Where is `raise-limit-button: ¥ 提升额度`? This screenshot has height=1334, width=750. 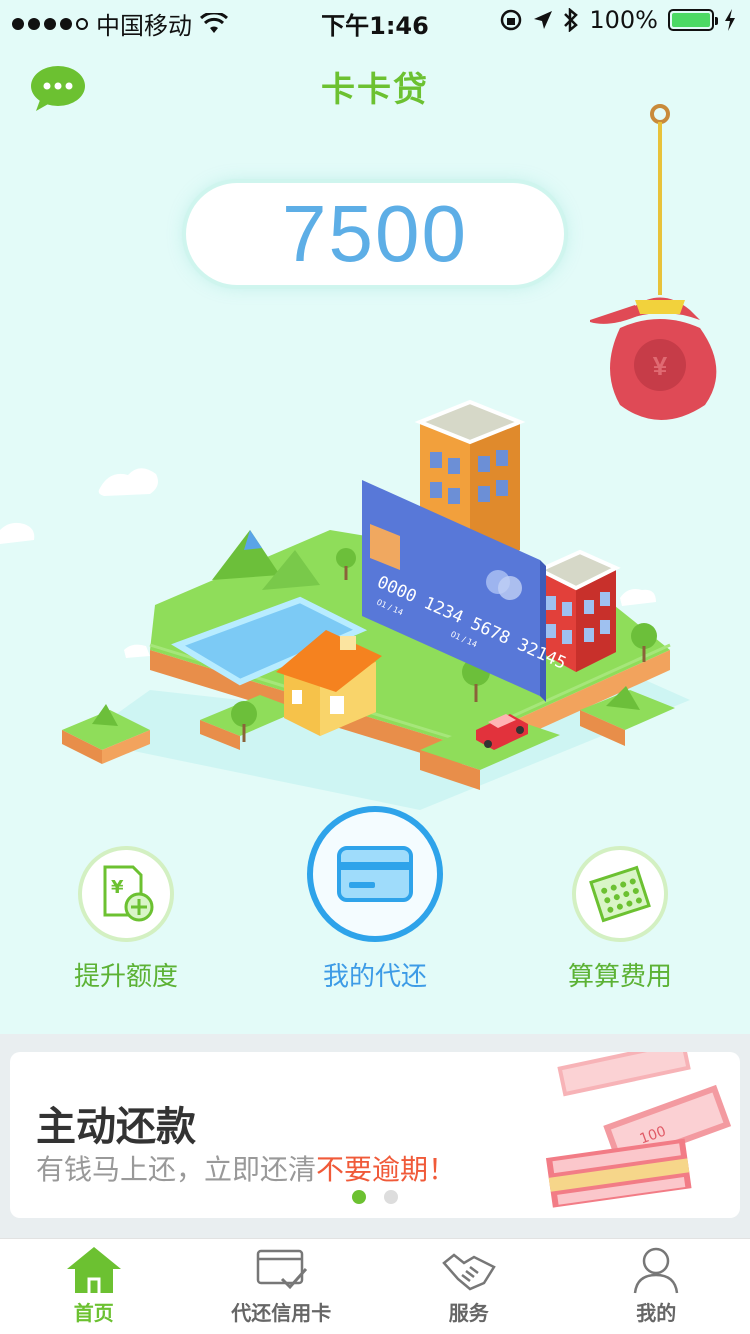
raise-limit-button: ¥ 提升额度 is located at coordinates (126, 919).